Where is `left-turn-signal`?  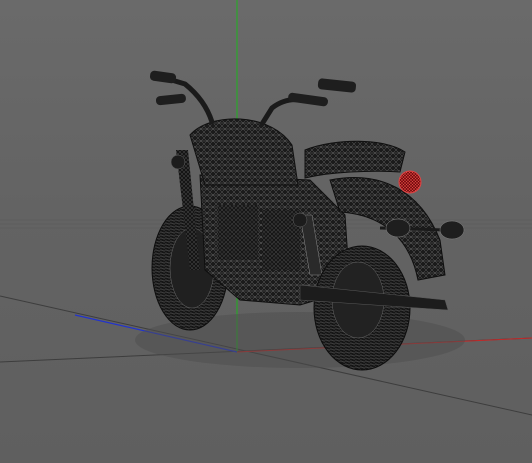
left-turn-signal is located at coordinates (398, 228).